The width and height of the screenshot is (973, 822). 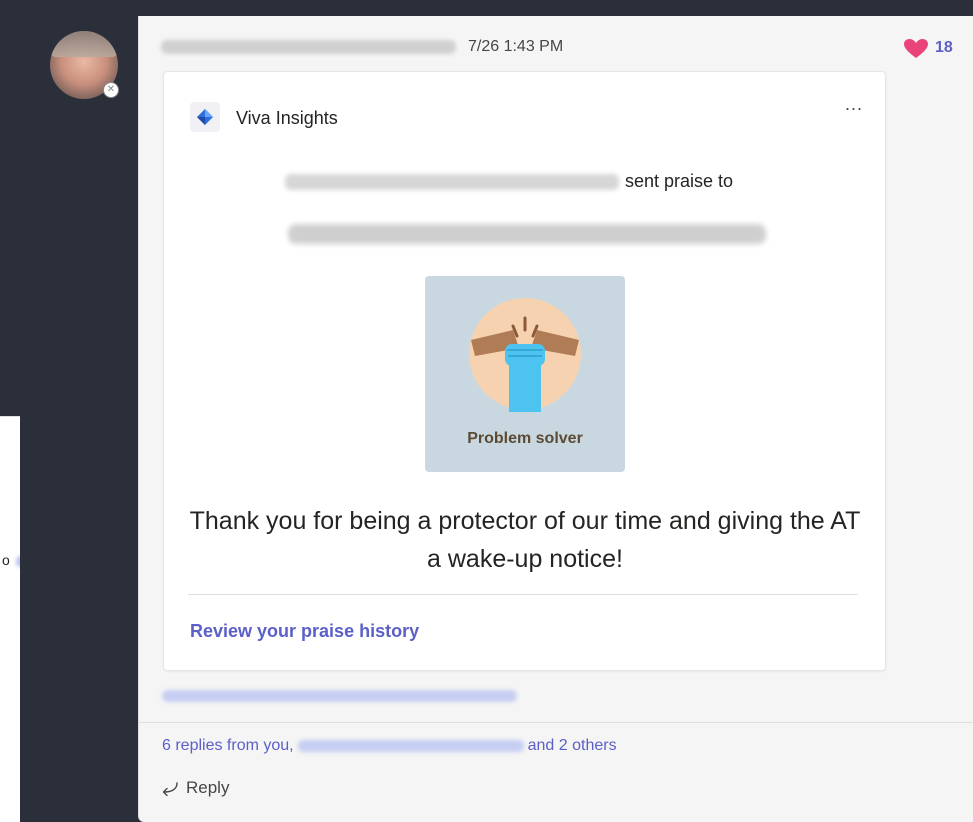 I want to click on message-timestamp: 7/26 1:43 PM, so click(x=516, y=46).